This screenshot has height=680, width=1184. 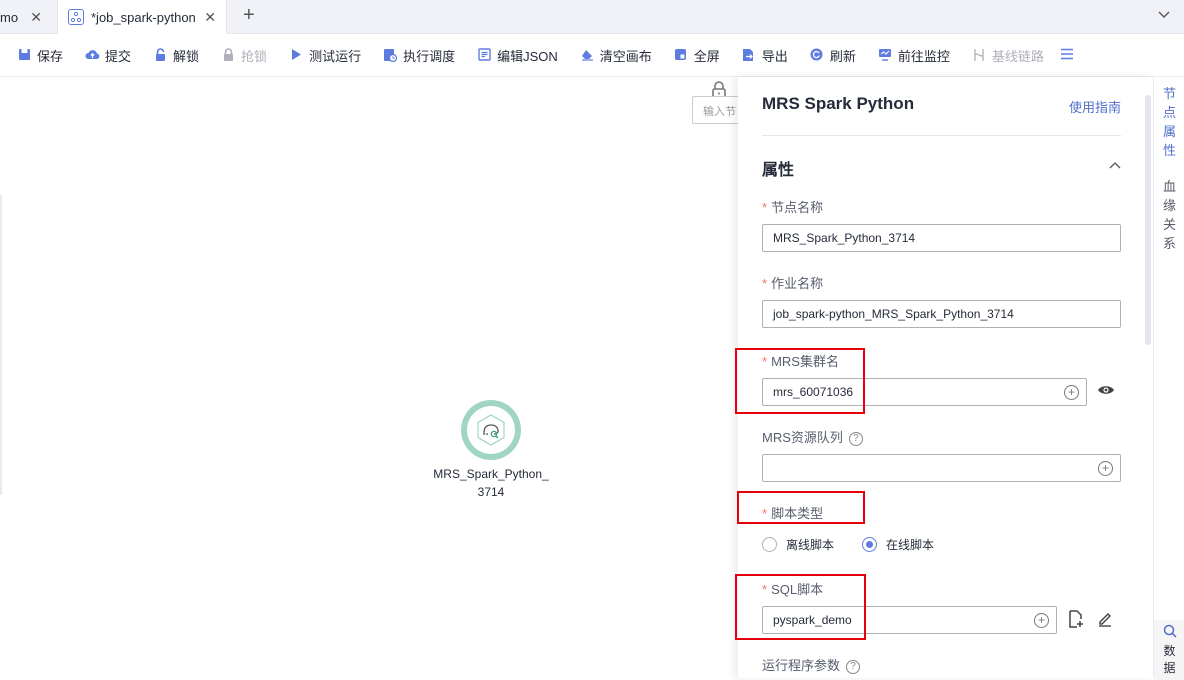 I want to click on tab-label: mo, so click(x=9, y=17).